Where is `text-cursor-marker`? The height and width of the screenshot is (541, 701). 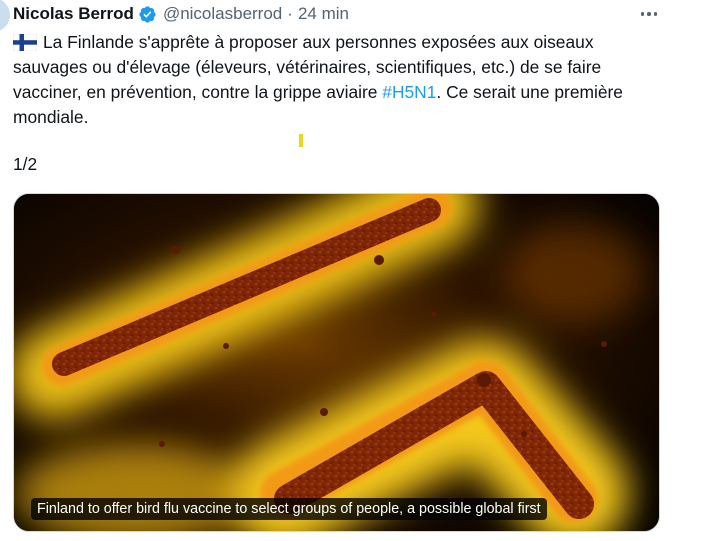
text-cursor-marker is located at coordinates (301, 140).